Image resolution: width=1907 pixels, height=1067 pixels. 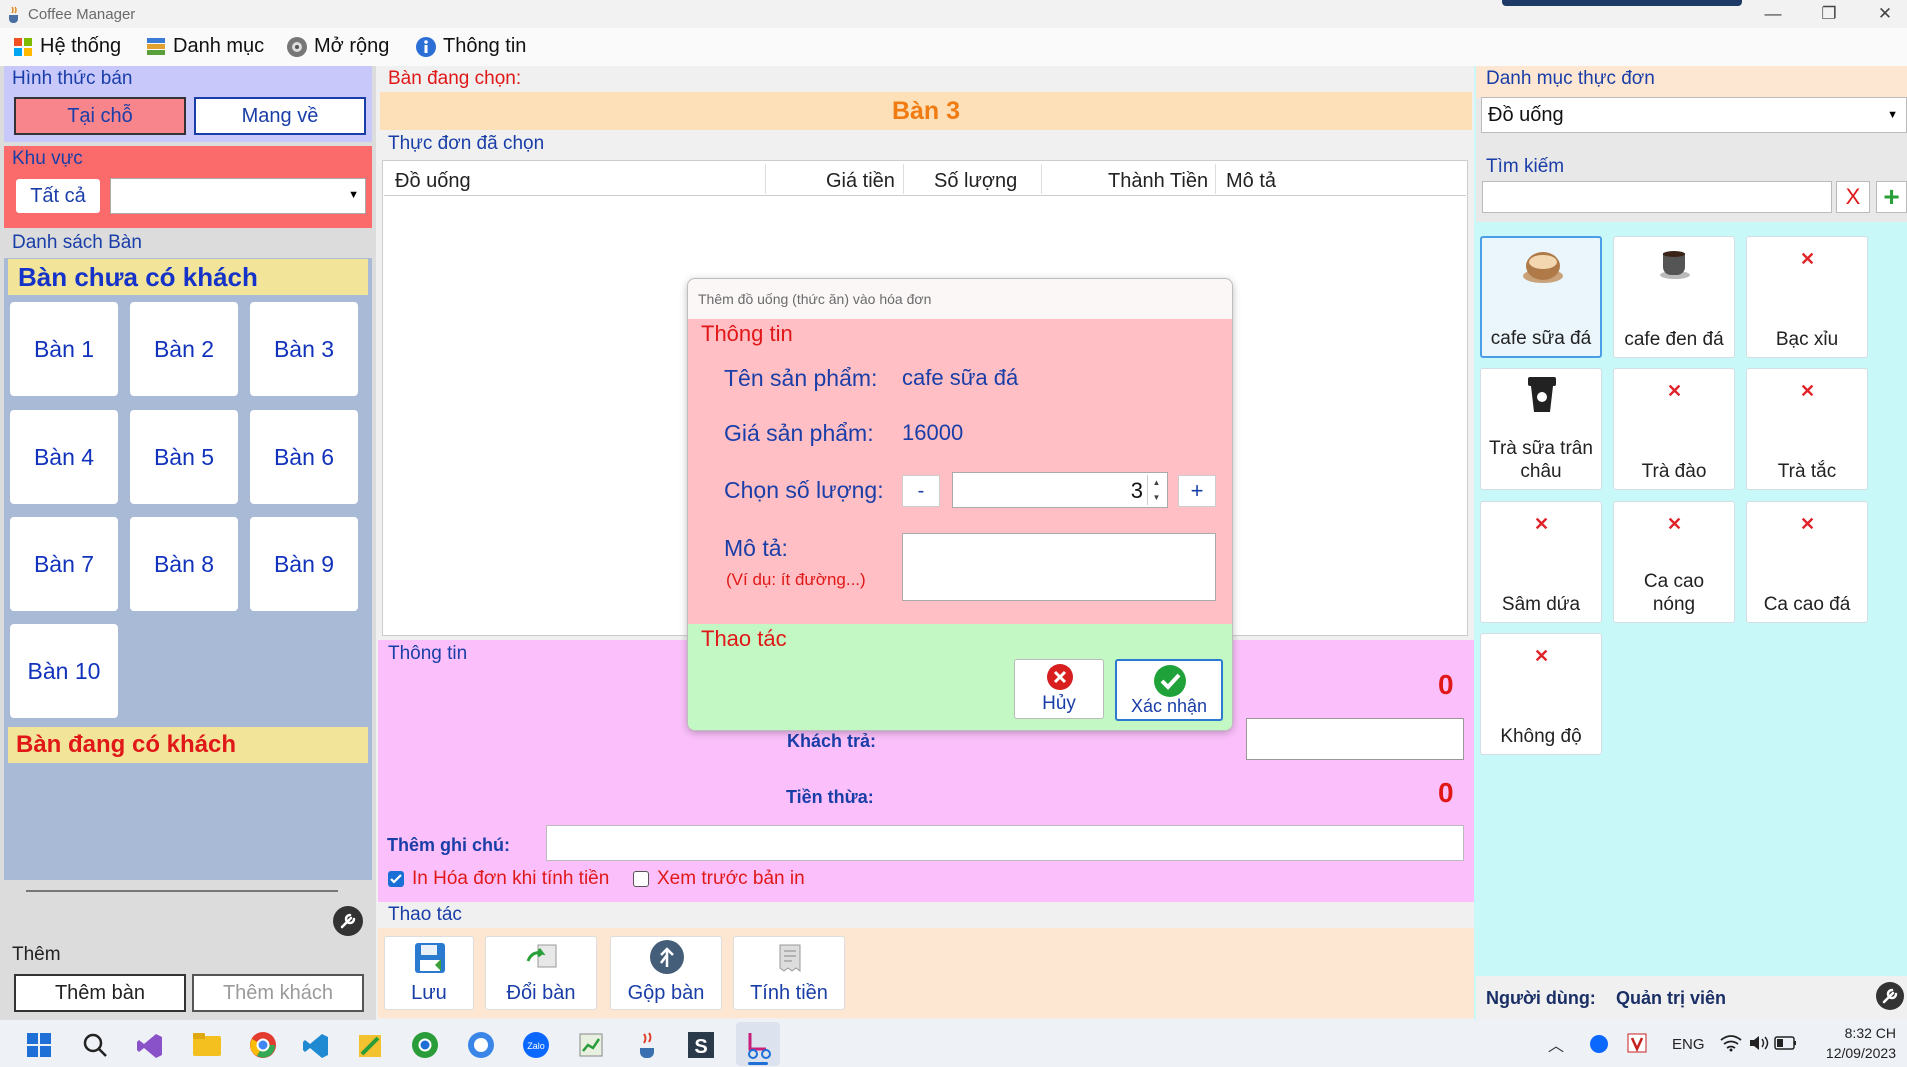 I want to click on category-header: Danh mục thực đơn, so click(x=1691, y=82).